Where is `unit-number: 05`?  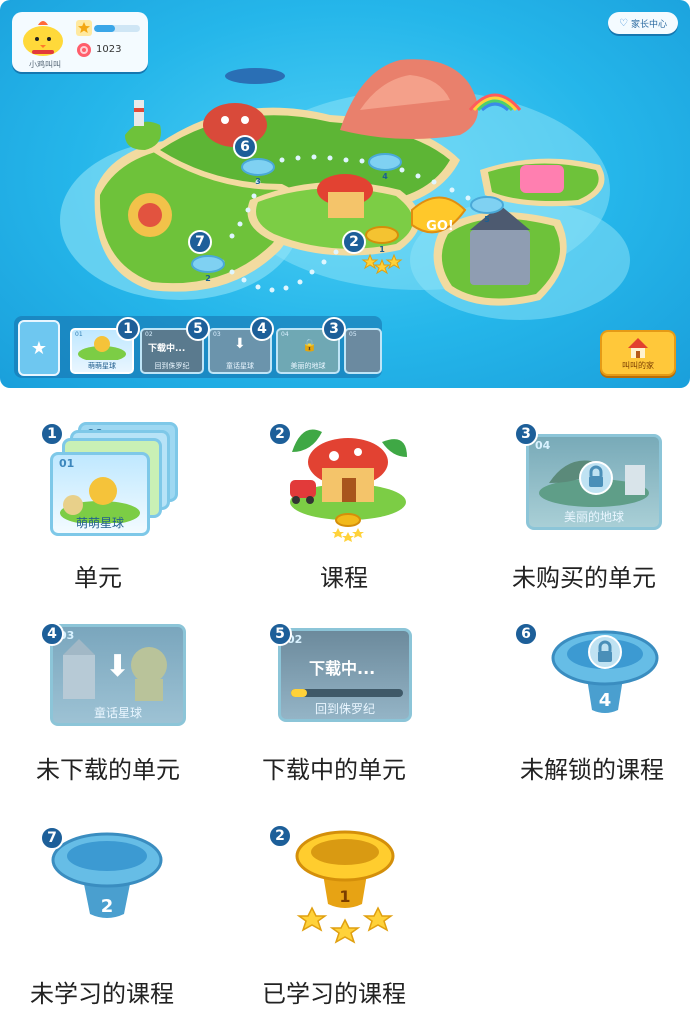 unit-number: 05 is located at coordinates (353, 334).